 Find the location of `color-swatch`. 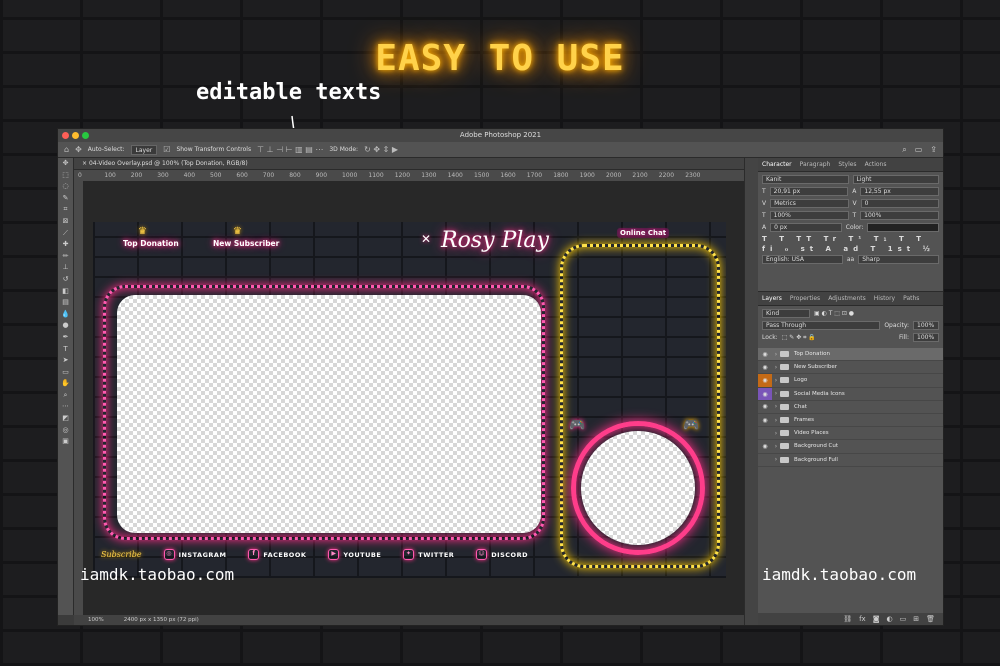

color-swatch is located at coordinates (903, 227).